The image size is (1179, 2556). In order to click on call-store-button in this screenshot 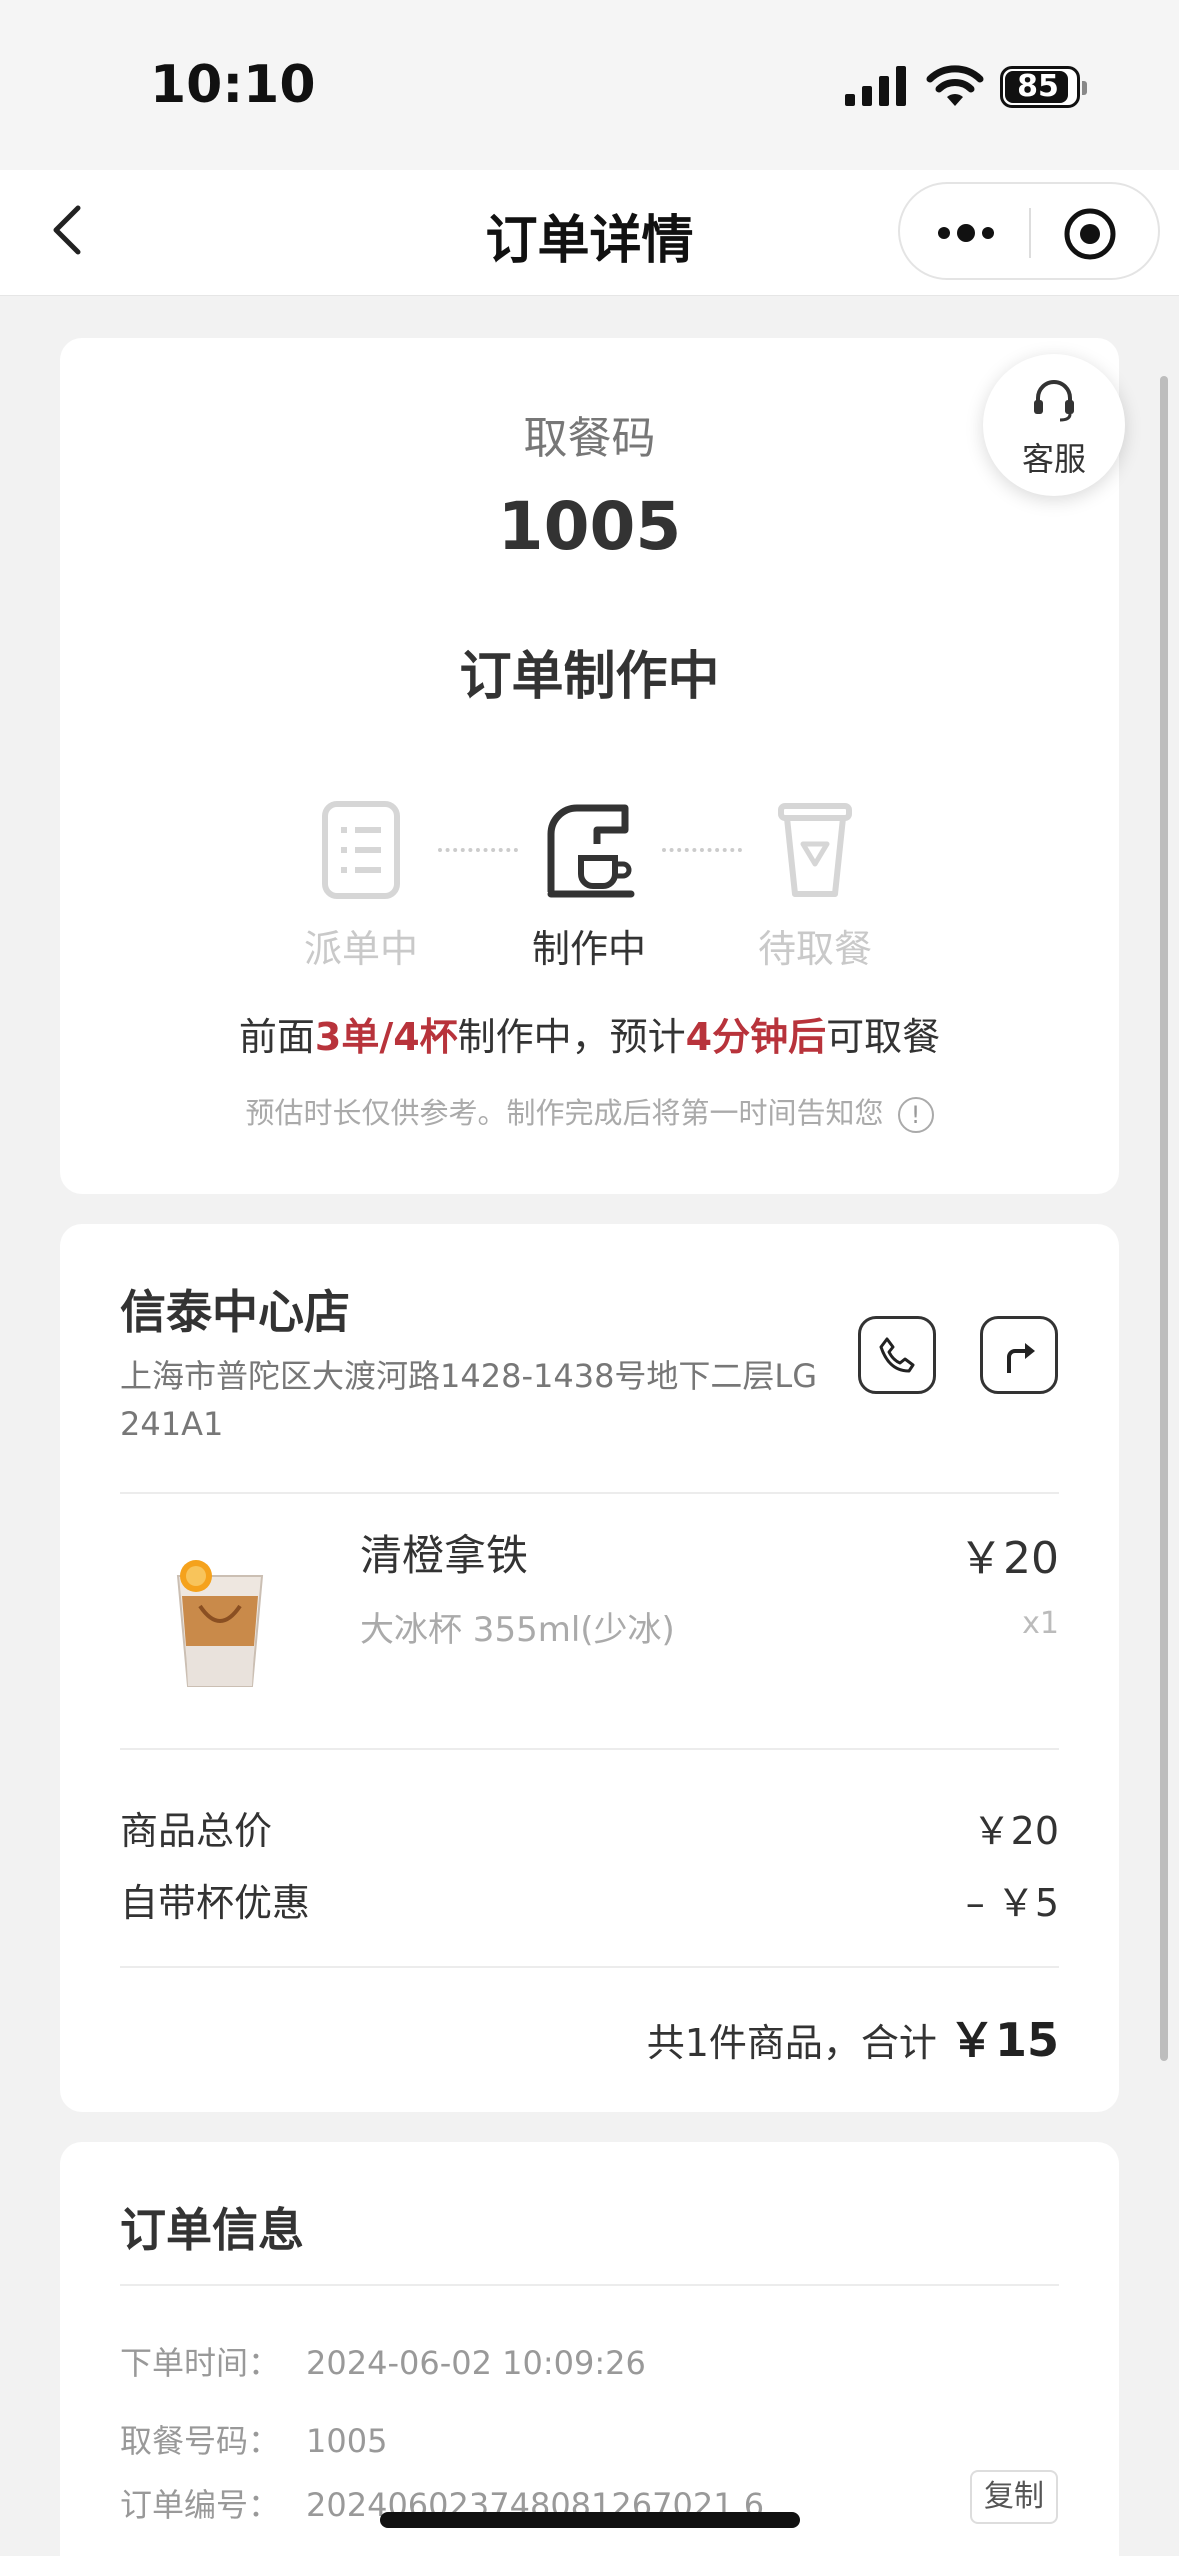, I will do `click(897, 1355)`.